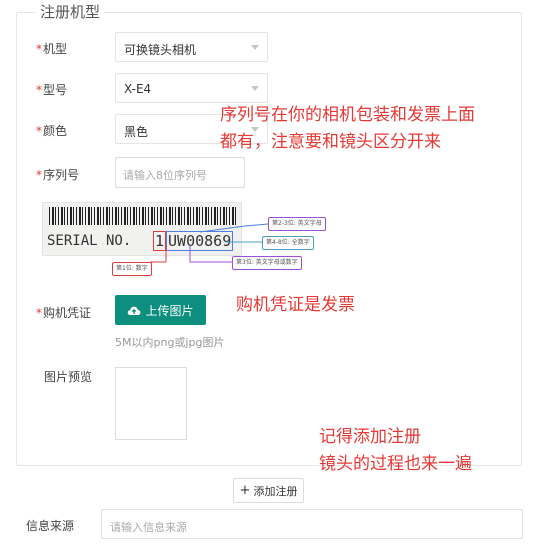 The height and width of the screenshot is (558, 540). I want to click on add-registration-button: + 添加注册, so click(268, 490).